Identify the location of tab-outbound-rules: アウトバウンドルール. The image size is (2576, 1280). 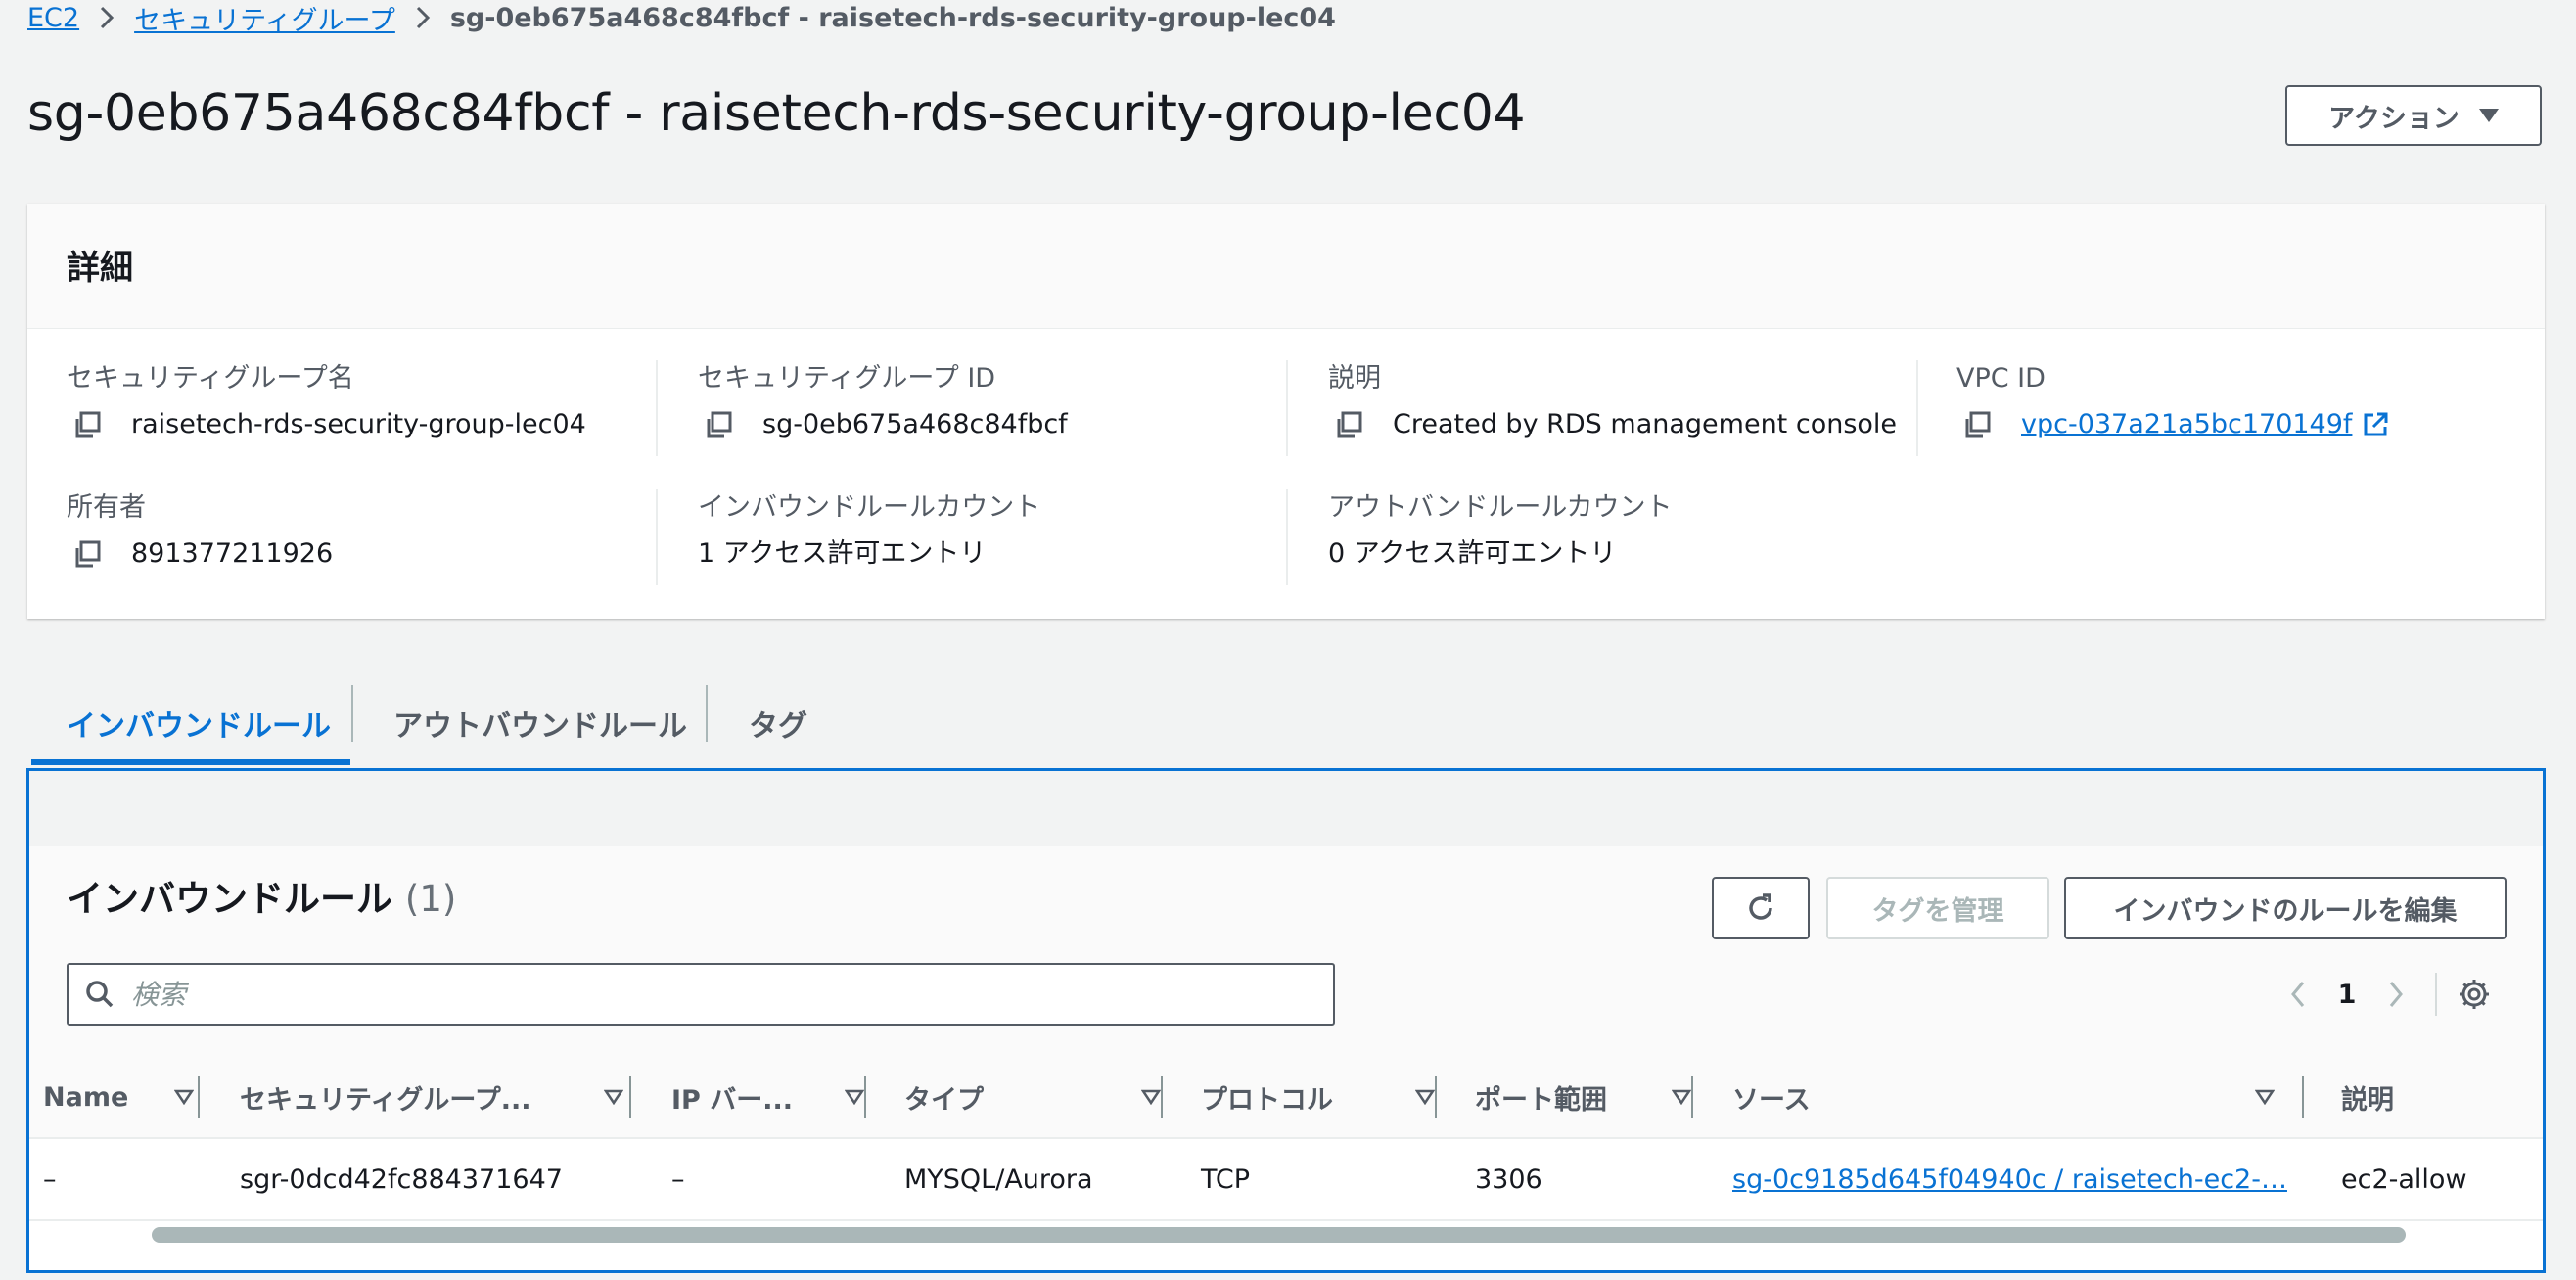
(540, 723).